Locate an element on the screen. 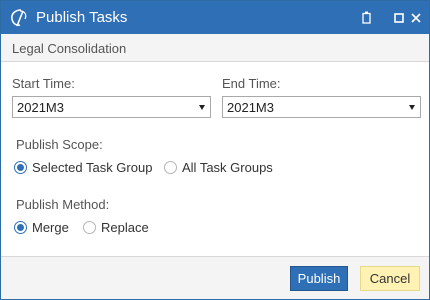  radio-label: Merge is located at coordinates (50, 227).